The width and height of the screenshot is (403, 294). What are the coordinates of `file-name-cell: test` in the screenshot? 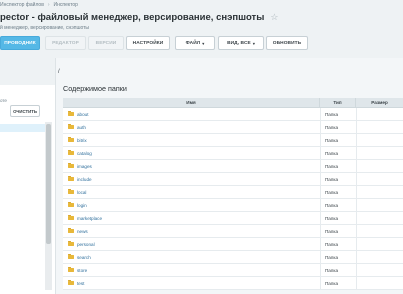 It's located at (76, 283).